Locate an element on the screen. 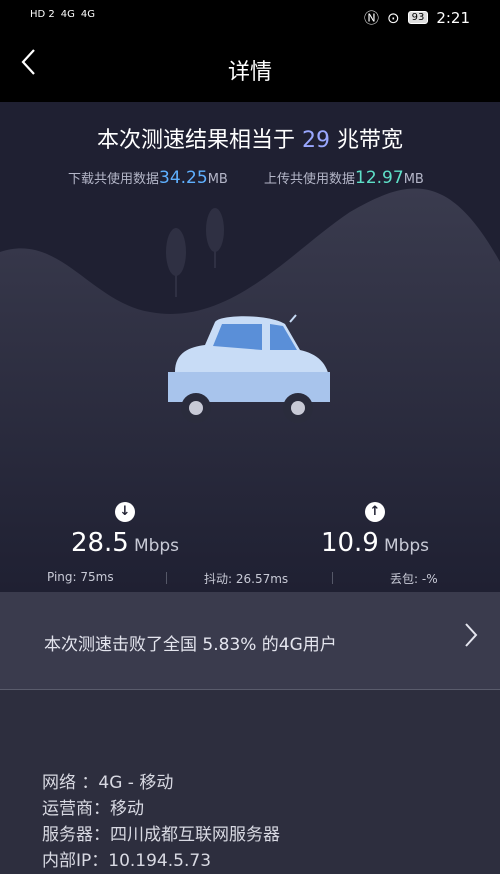 This screenshot has width=500, height=874. loss-stat: 丢包: -% is located at coordinates (414, 579).